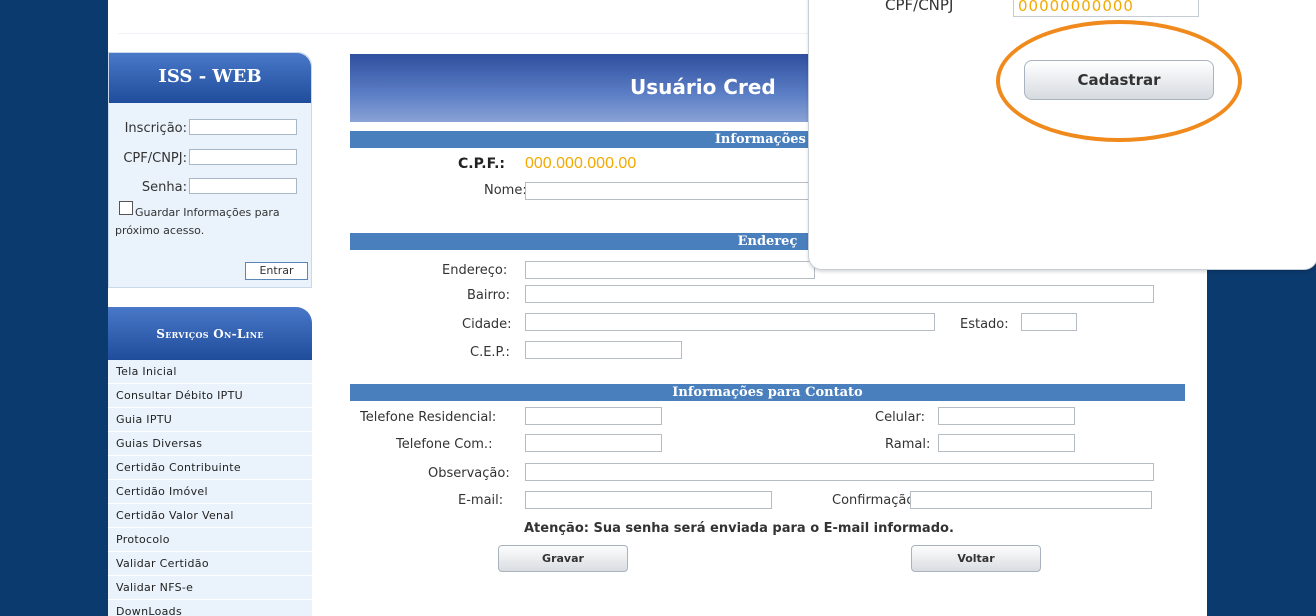  What do you see at coordinates (1006, 443) in the screenshot?
I see `ramal-input` at bounding box center [1006, 443].